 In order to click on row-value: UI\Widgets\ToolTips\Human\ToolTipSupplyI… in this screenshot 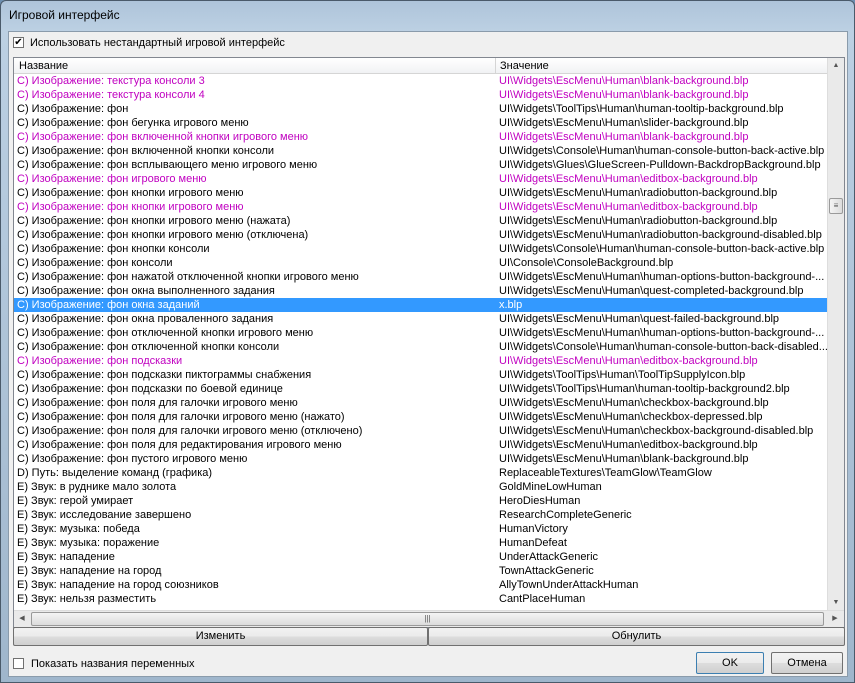, I will do `click(622, 375)`.